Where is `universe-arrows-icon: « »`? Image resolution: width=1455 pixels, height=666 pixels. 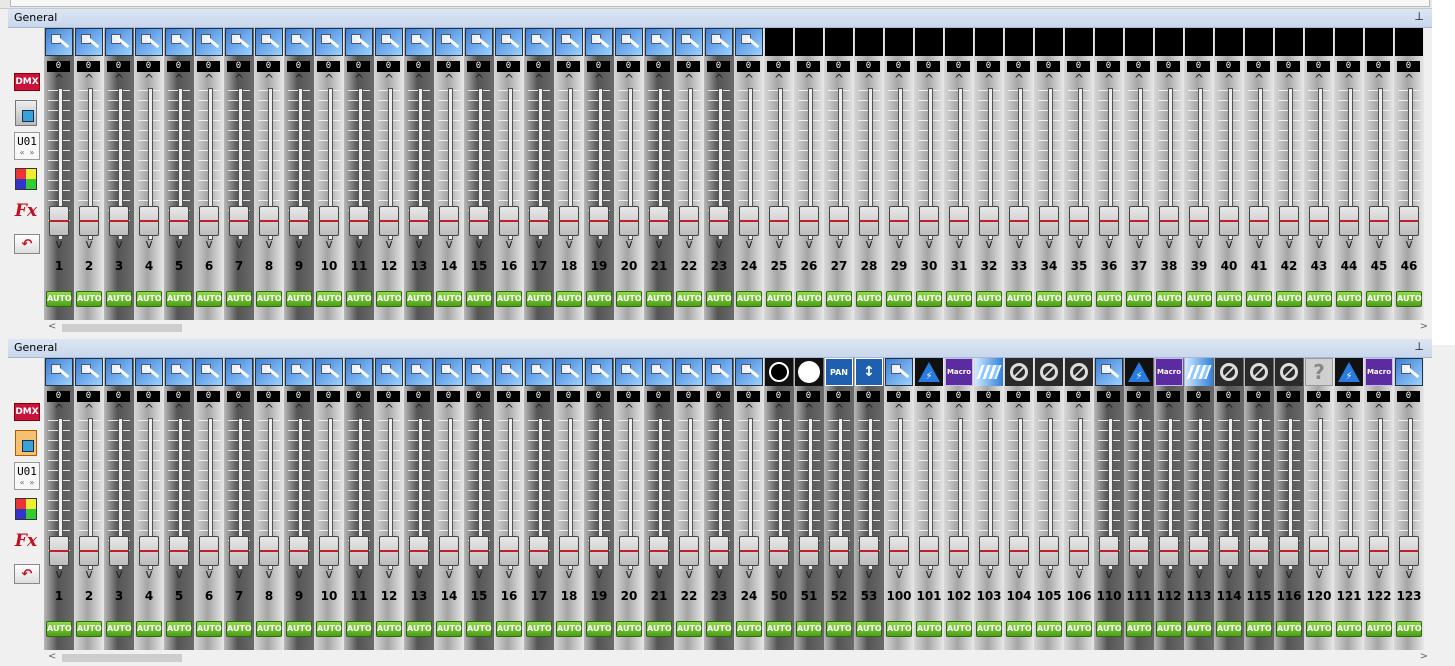 universe-arrows-icon: « » is located at coordinates (27, 152).